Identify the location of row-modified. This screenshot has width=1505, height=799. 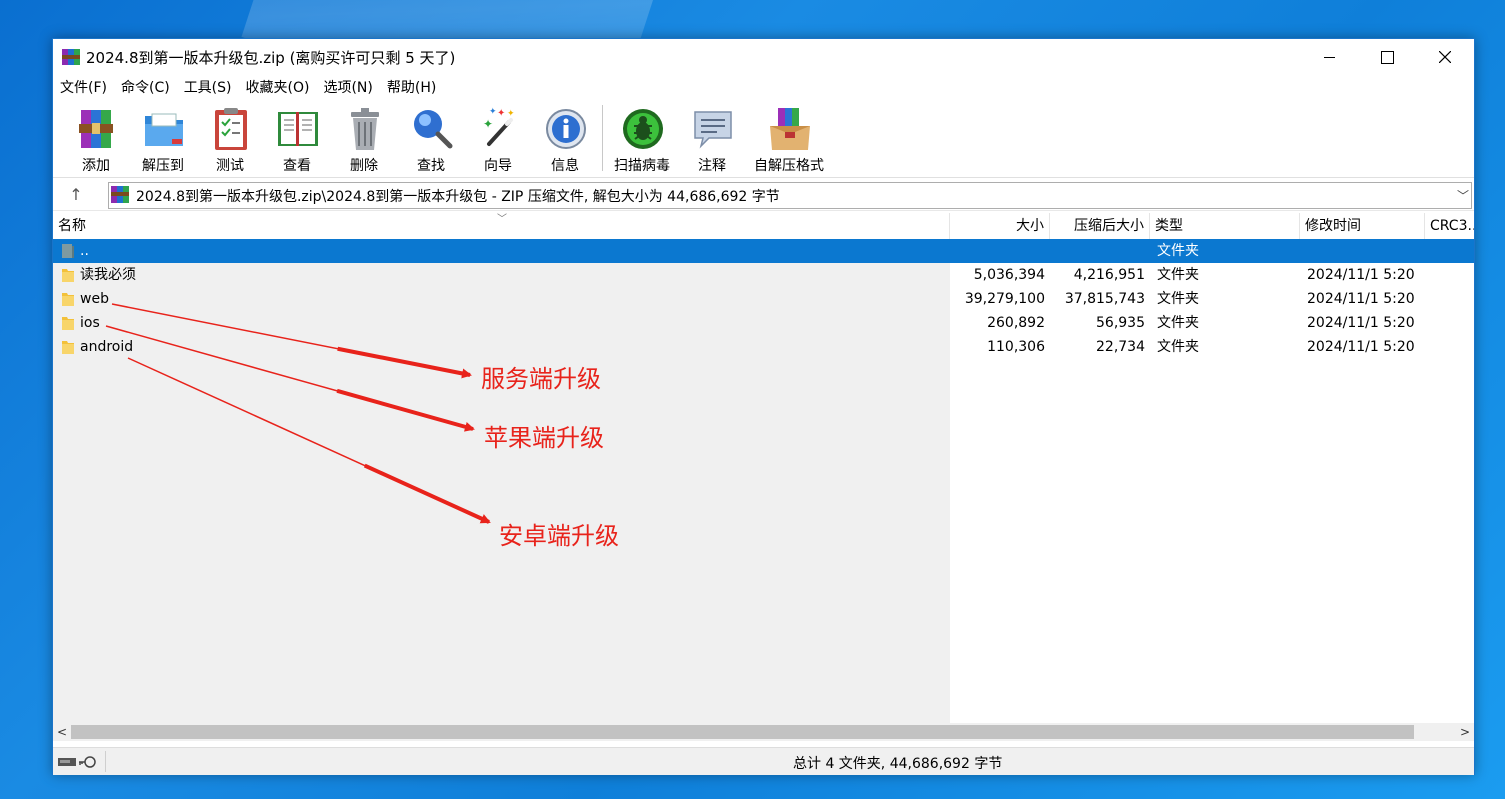
(1364, 251).